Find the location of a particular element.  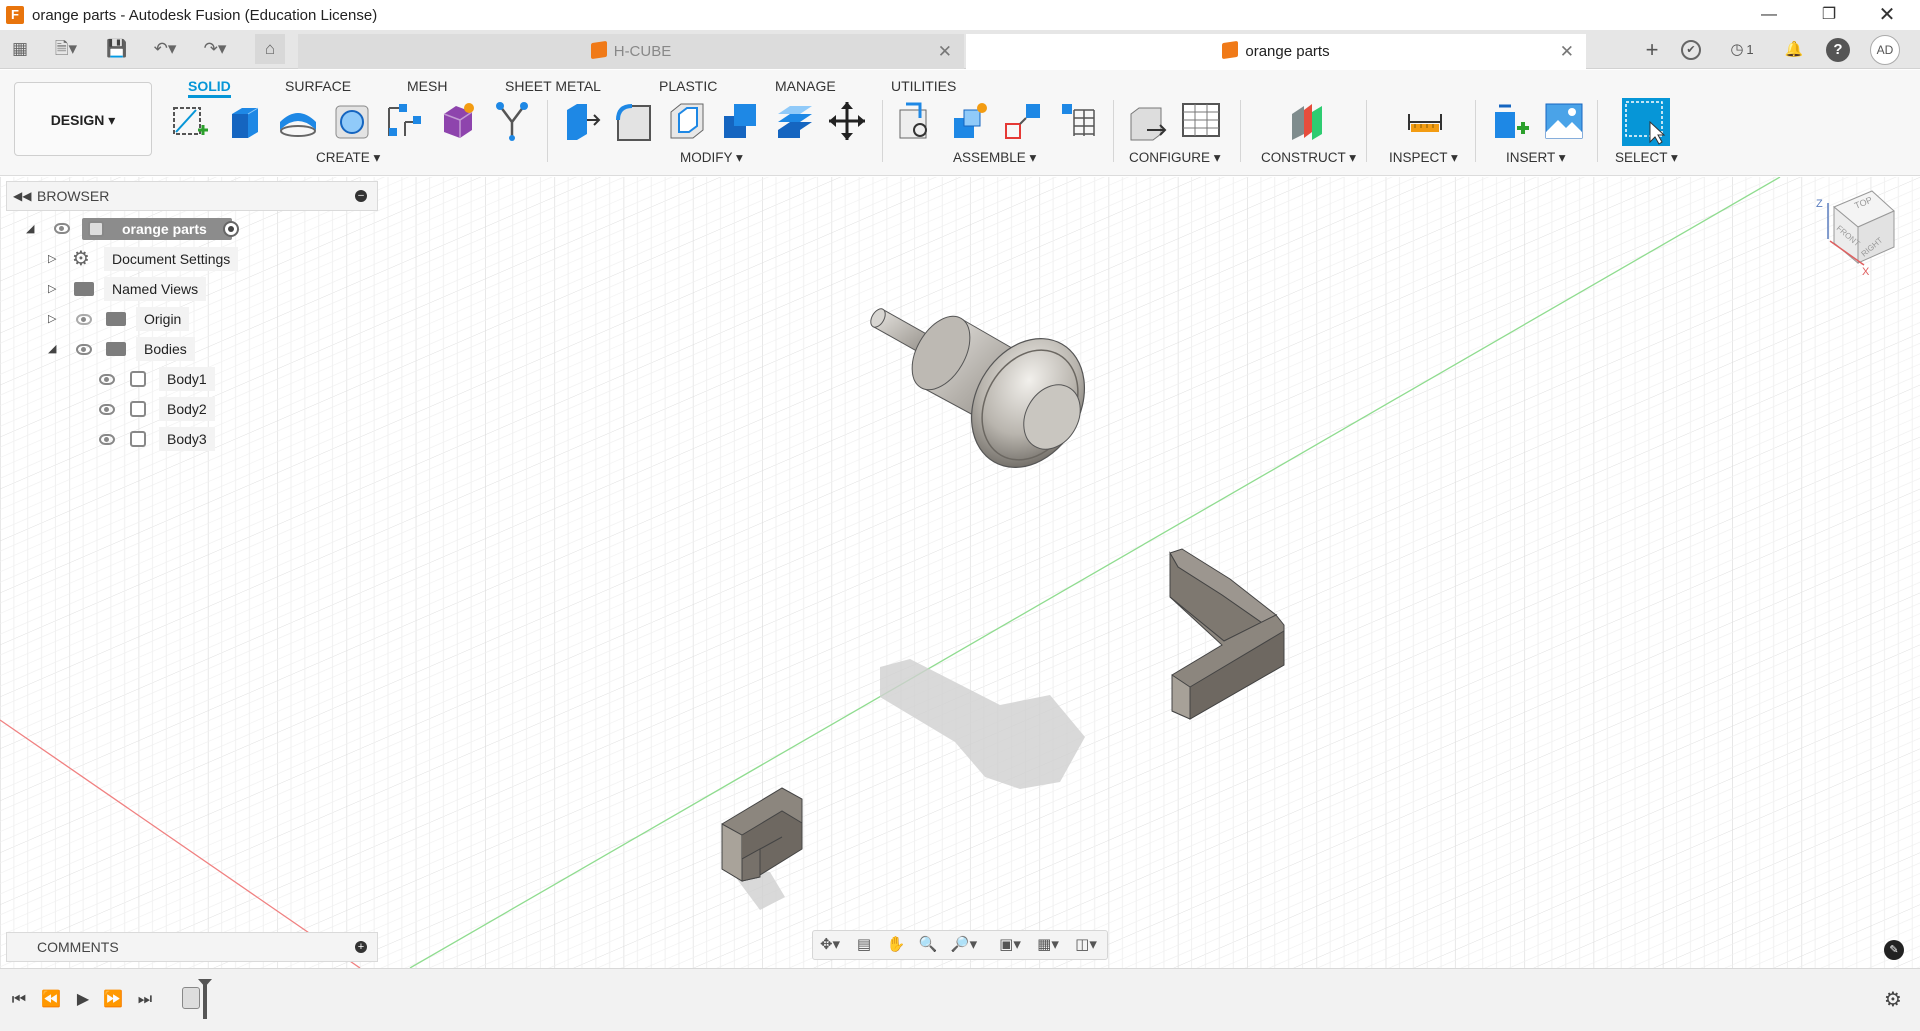

file-menu-icon: 🗎▾ is located at coordinates (66, 49).